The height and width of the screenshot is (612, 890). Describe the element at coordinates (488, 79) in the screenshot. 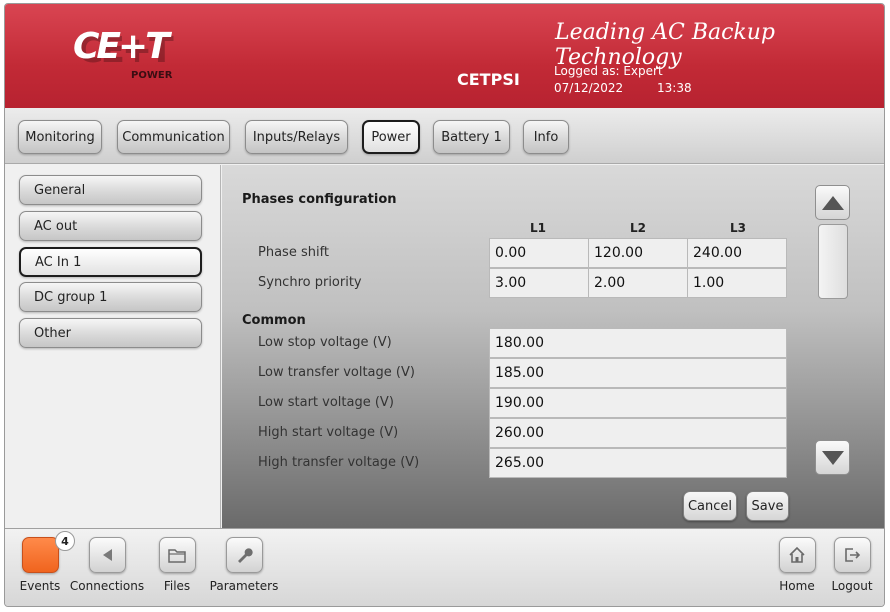

I see `device-name: CETPSI` at that location.